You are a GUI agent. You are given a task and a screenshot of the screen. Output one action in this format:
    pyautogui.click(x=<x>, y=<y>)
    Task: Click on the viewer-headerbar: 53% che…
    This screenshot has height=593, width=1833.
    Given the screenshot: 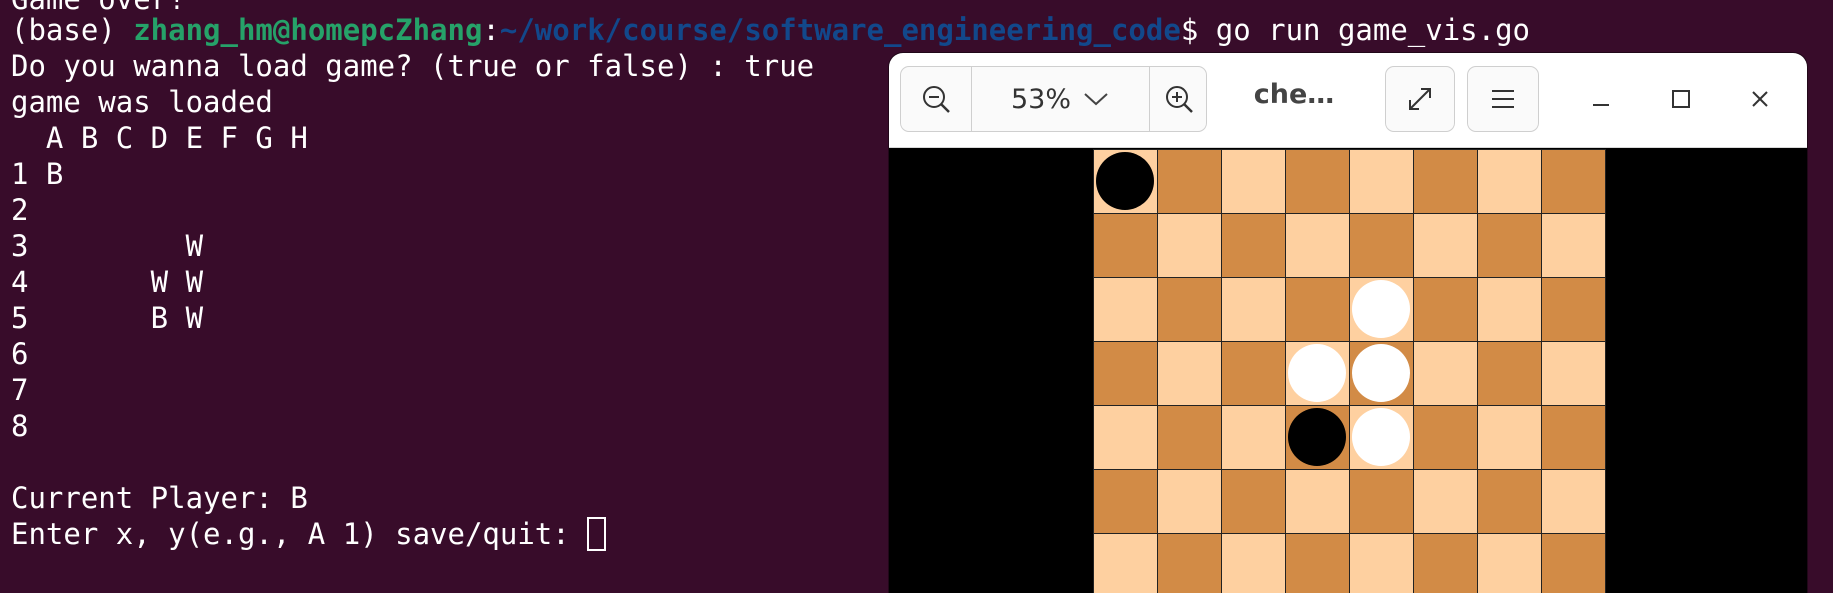 What is the action you would take?
    pyautogui.click(x=1348, y=100)
    